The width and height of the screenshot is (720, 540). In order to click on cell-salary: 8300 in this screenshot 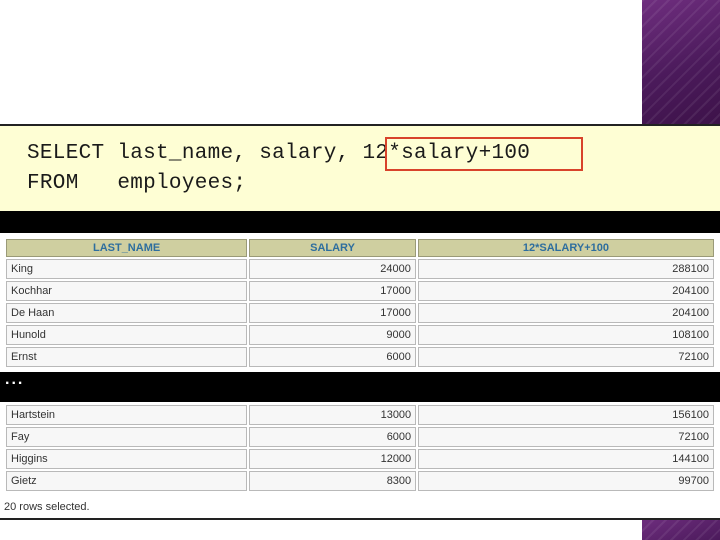, I will do `click(333, 481)`.